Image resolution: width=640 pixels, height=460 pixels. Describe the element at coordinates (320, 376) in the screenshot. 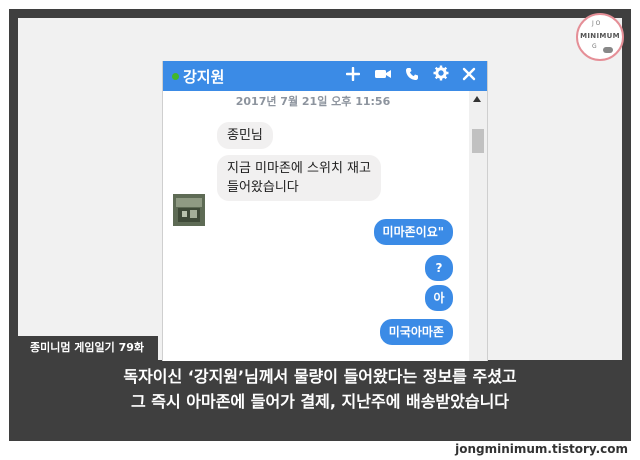

I see `caption-line: 독자이신 ‘강지원’님께서 물량이 들어왔다는 정보를 주셨고` at that location.